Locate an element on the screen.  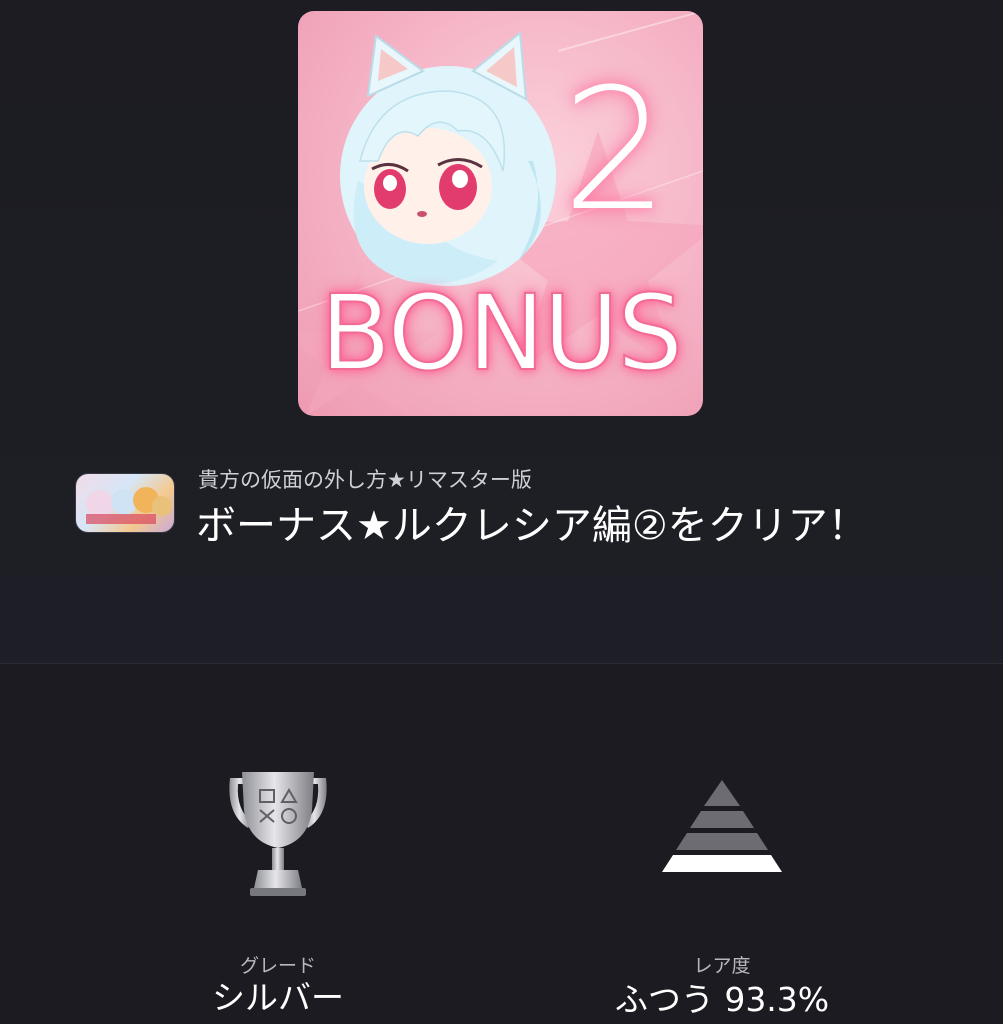
rarity-value: ふつう 93.3% is located at coordinates (722, 999).